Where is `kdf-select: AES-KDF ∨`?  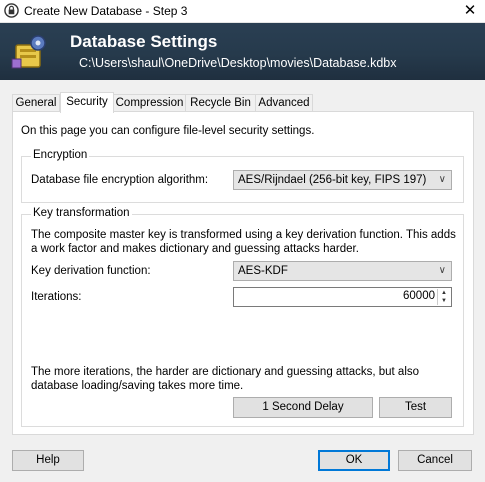
kdf-select: AES-KDF ∨ is located at coordinates (342, 271).